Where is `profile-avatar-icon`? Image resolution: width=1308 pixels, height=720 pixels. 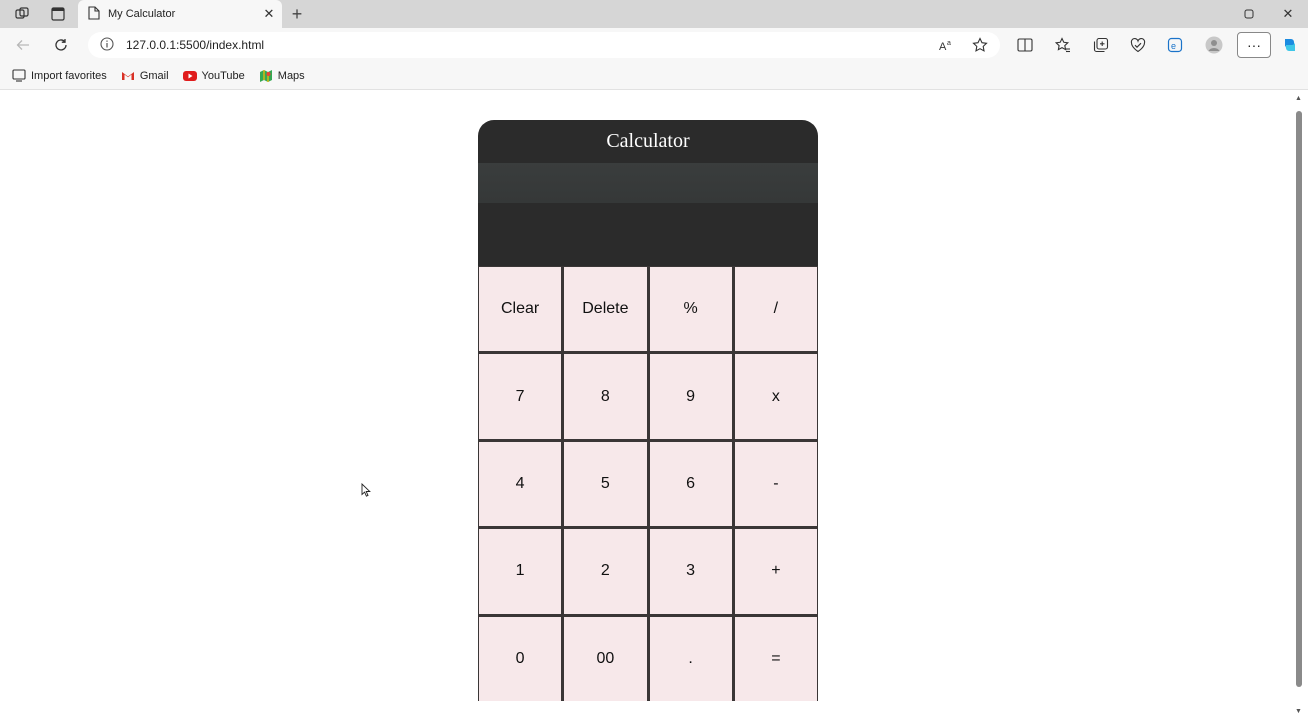
profile-avatar-icon is located at coordinates (1214, 45).